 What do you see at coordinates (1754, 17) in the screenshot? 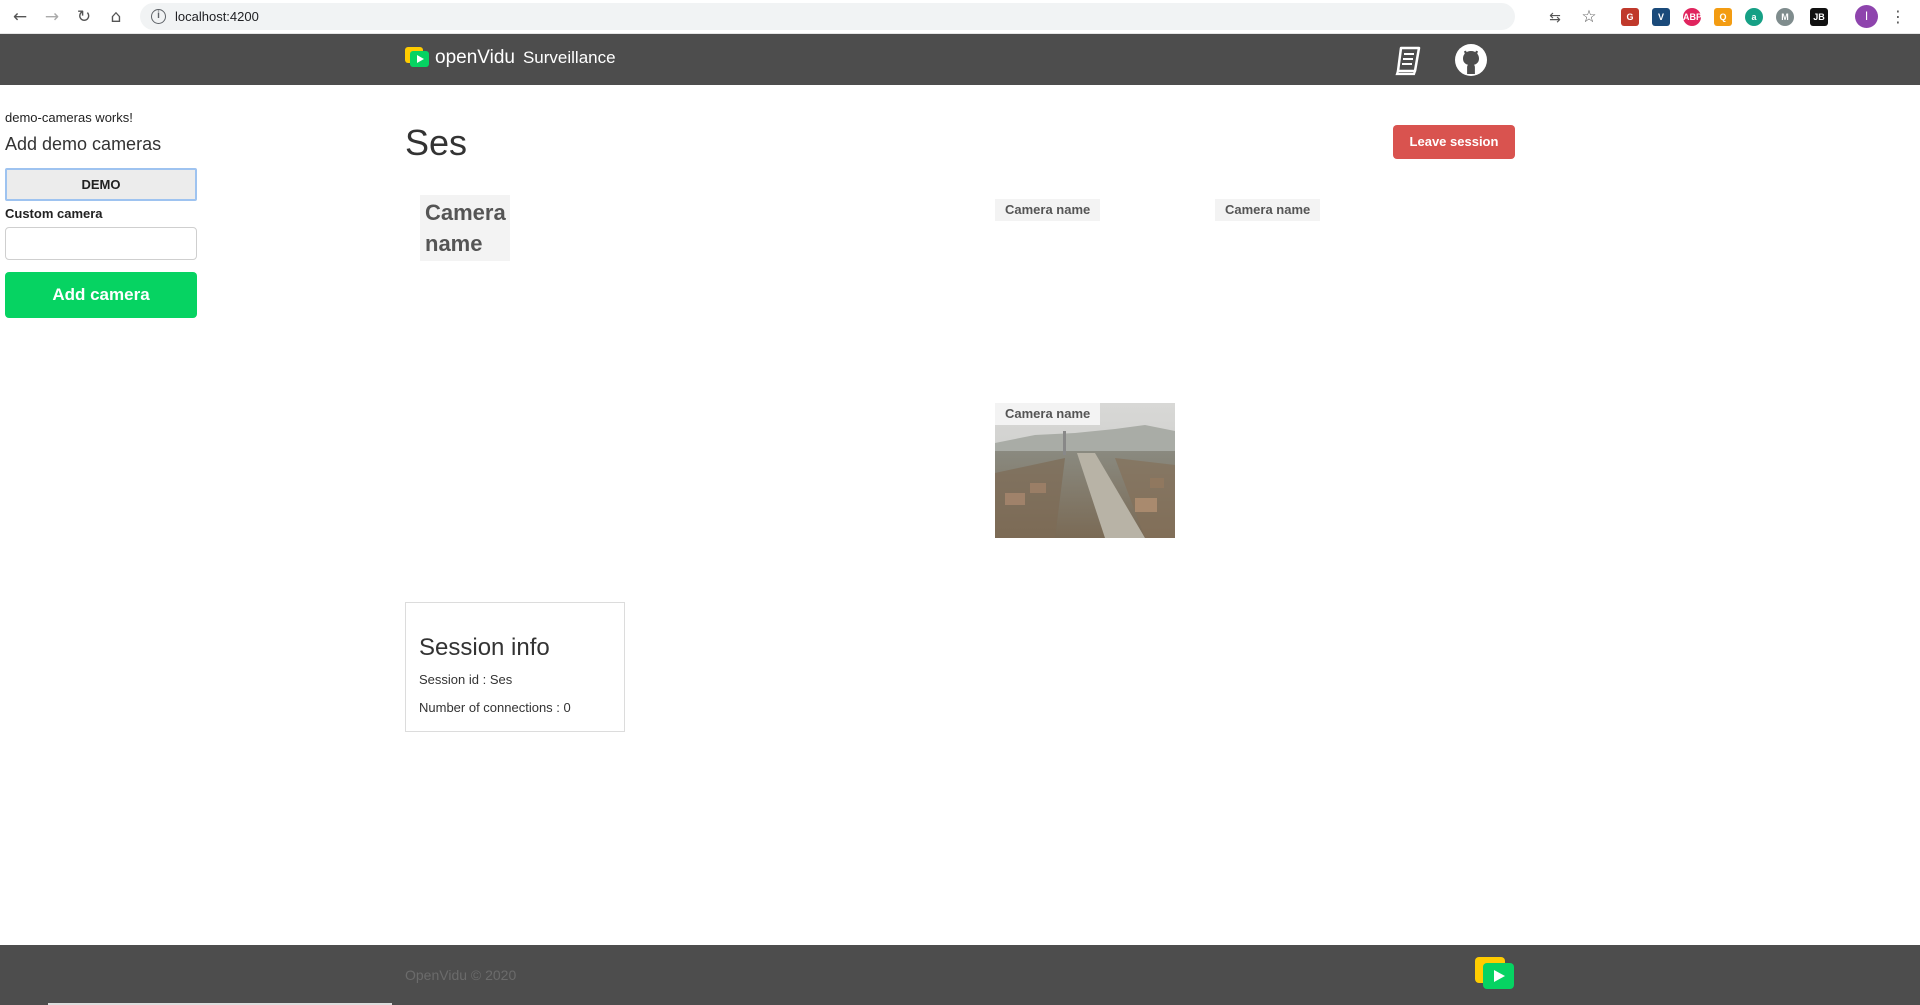
I see `grammar-extension-icon: a` at bounding box center [1754, 17].